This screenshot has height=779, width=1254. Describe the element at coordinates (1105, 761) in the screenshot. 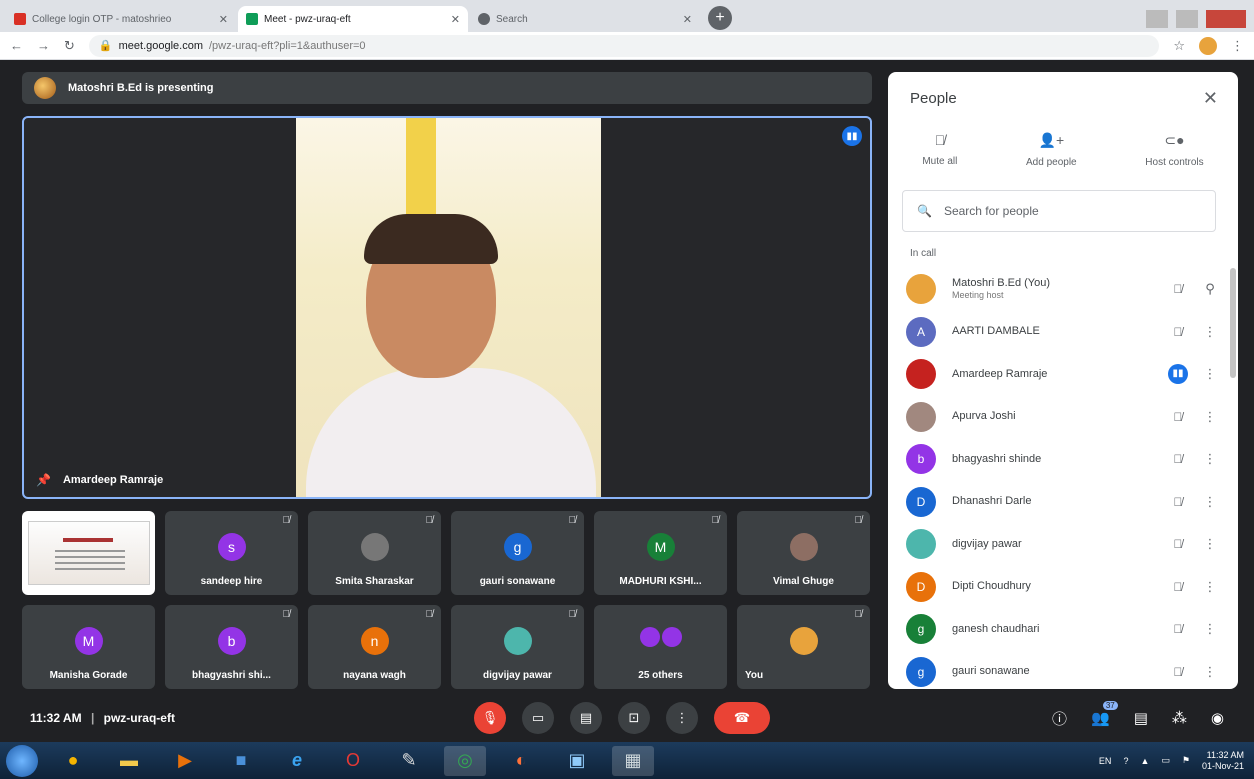

I see `language-indicator: EN` at that location.